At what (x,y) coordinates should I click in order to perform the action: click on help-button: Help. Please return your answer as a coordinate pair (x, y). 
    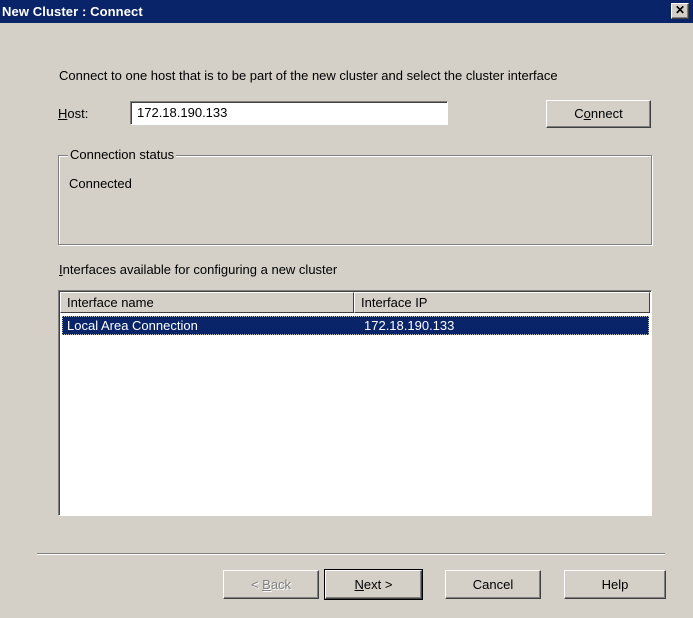
    Looking at the image, I should click on (615, 584).